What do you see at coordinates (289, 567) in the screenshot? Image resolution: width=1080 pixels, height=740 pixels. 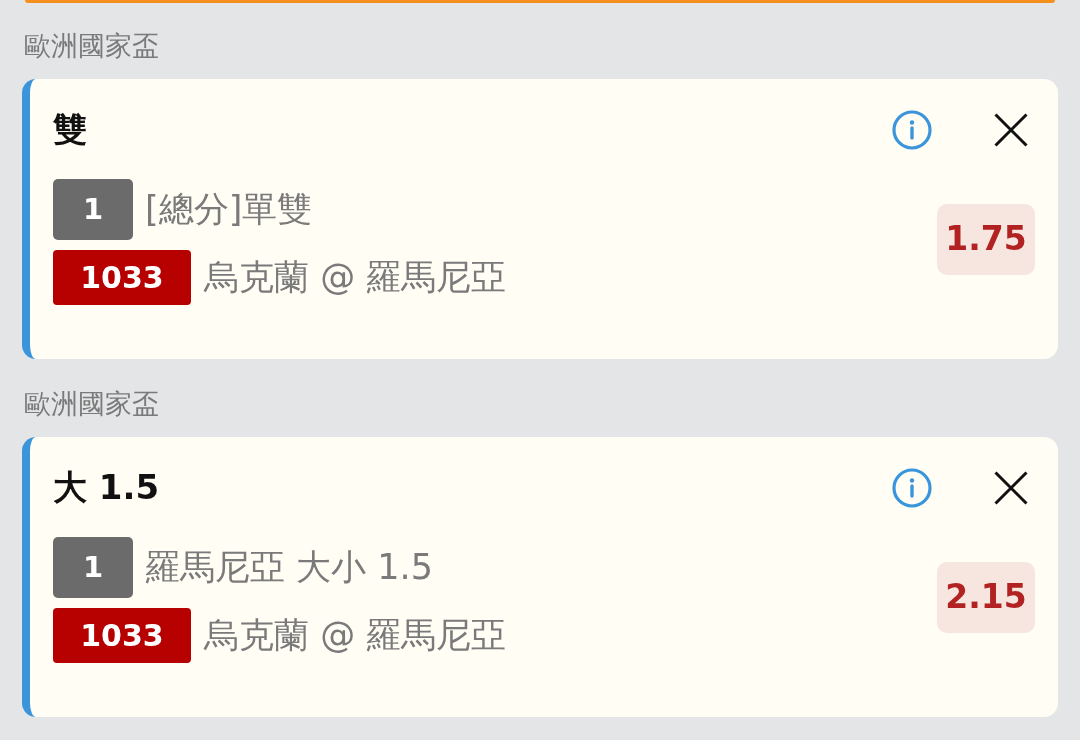 I see `market-name: 羅馬尼亞 大小 1.5` at bounding box center [289, 567].